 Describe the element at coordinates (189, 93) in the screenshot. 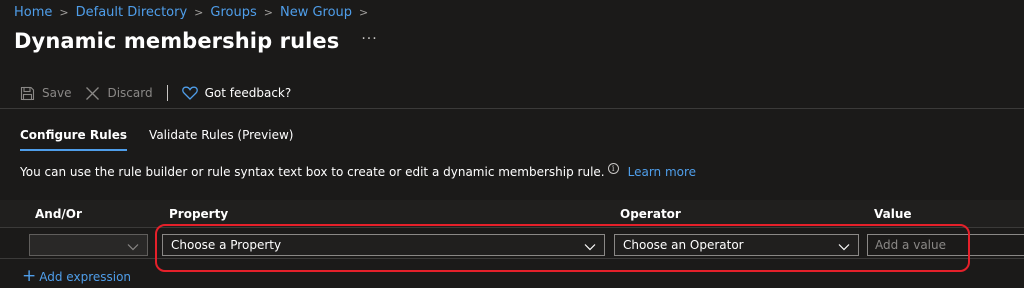

I see `heart-icon` at that location.